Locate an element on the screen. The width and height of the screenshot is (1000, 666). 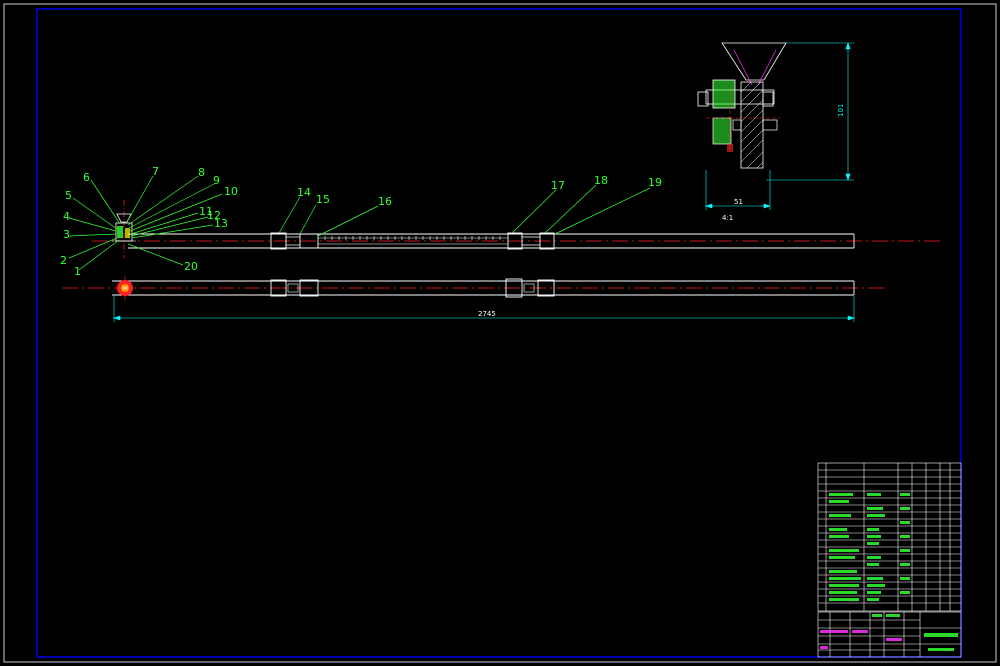
parts-list-table is located at coordinates (889, 537).